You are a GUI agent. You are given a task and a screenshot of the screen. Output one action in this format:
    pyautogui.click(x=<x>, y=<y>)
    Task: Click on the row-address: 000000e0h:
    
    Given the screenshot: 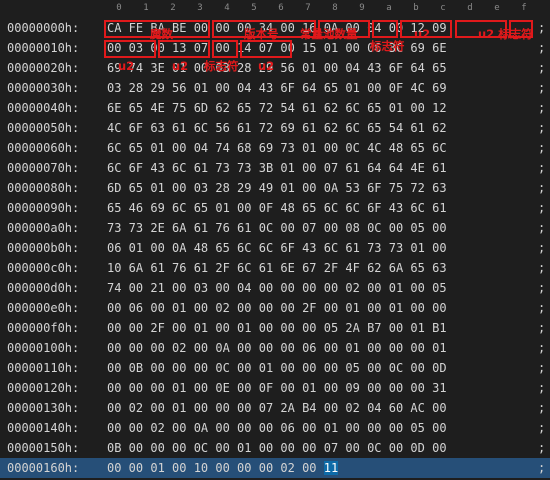 What is the action you would take?
    pyautogui.click(x=43, y=308)
    